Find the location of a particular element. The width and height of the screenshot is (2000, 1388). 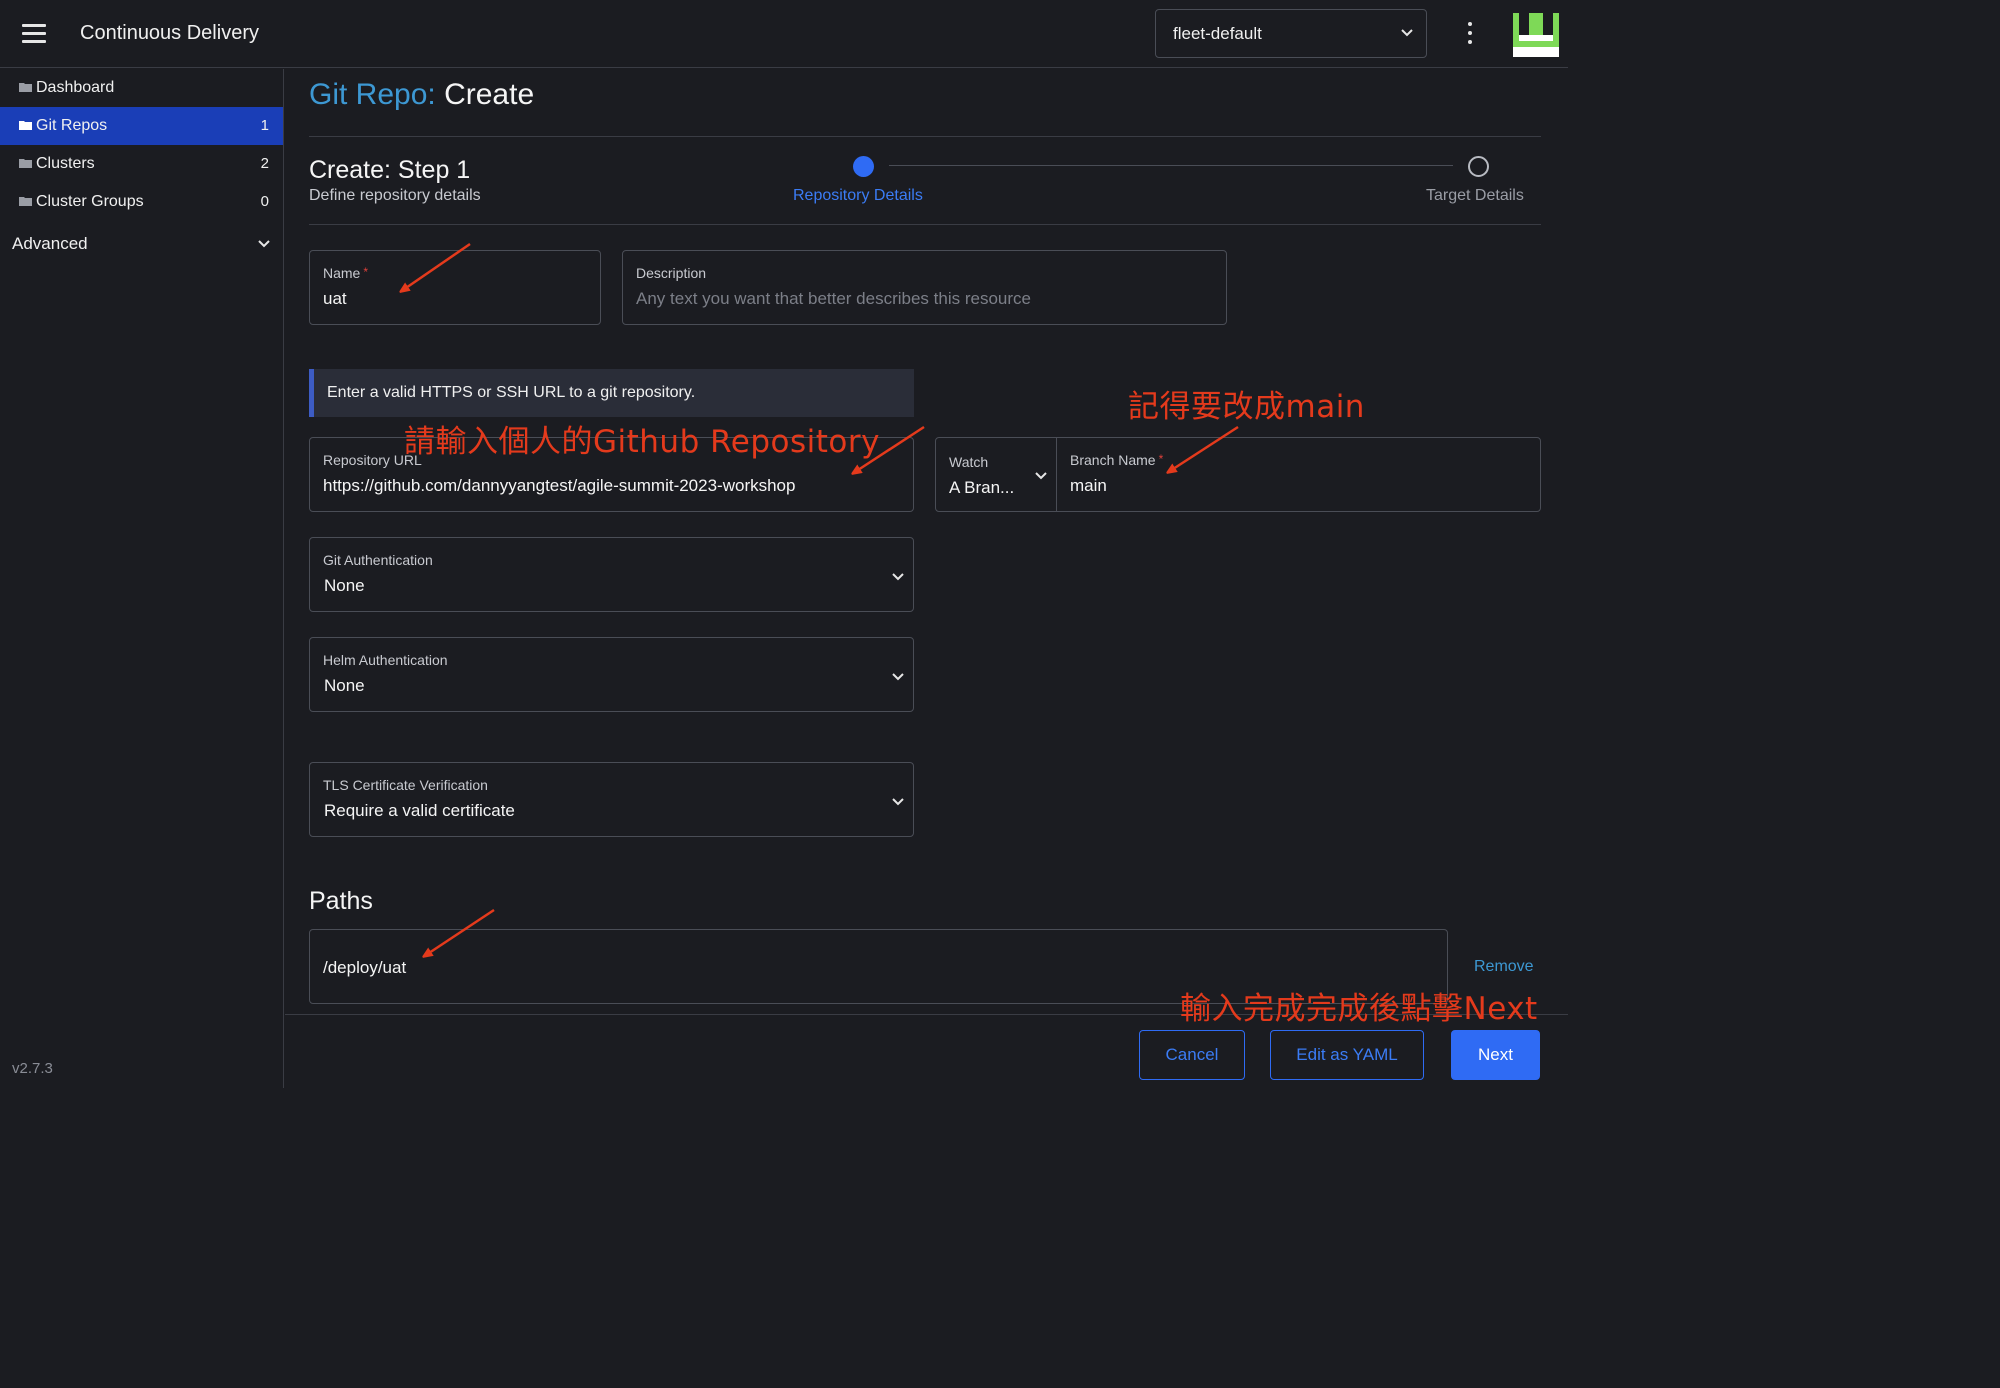

tls-verification-value: Require a valid certificate is located at coordinates (419, 810).